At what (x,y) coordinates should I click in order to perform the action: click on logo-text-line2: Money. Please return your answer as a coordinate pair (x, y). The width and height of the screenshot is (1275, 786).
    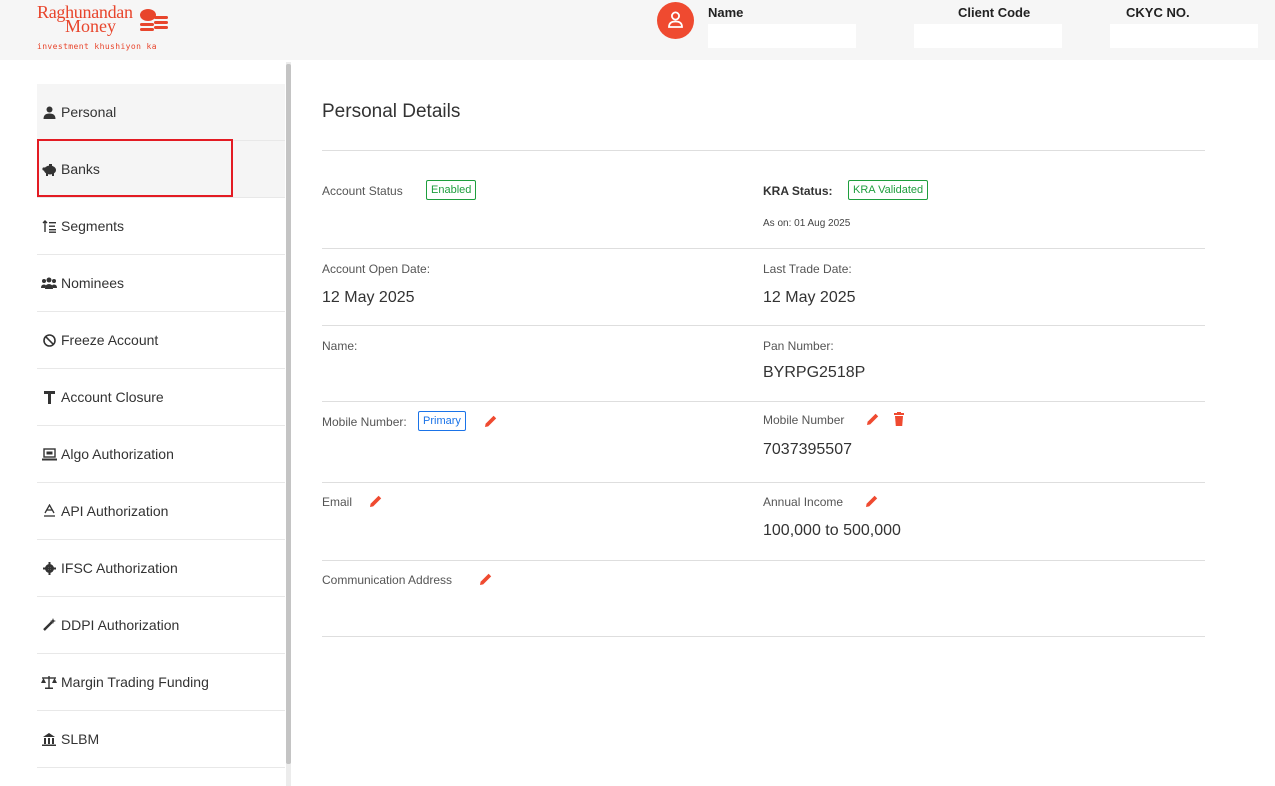
    Looking at the image, I should click on (90, 26).